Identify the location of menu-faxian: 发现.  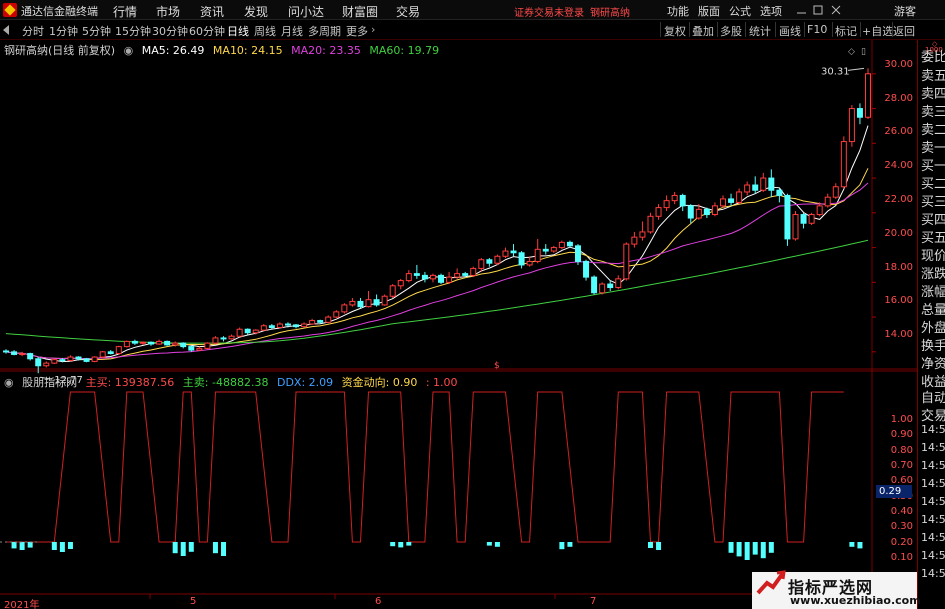
(256, 11).